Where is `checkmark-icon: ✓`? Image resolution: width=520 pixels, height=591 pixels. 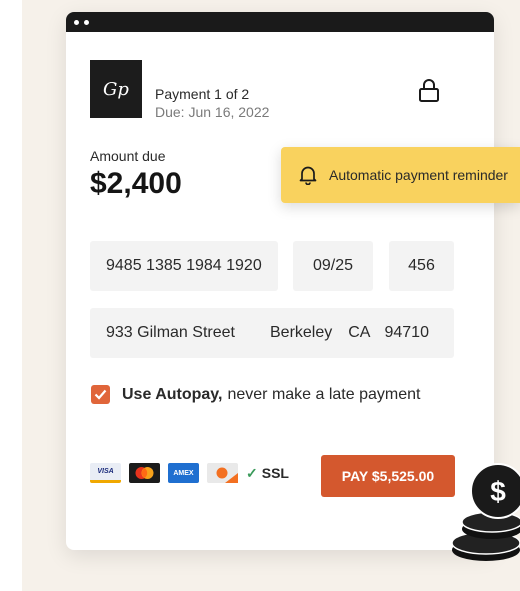
checkmark-icon: ✓ is located at coordinates (252, 472).